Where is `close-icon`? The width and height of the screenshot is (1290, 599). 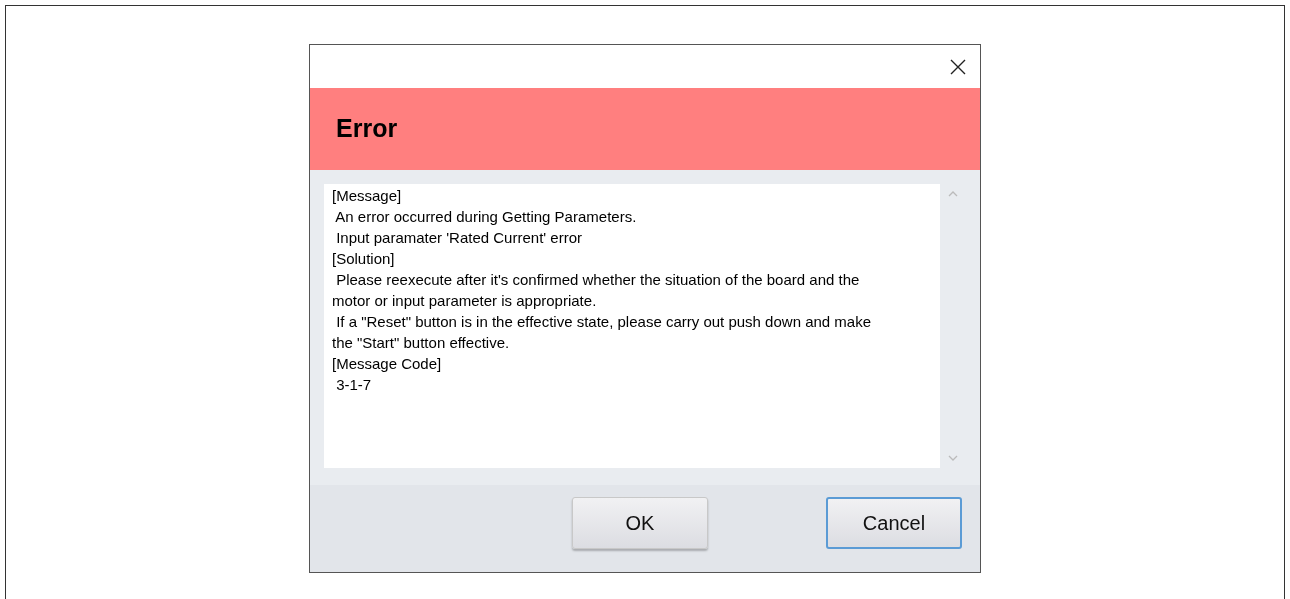
close-icon is located at coordinates (958, 66).